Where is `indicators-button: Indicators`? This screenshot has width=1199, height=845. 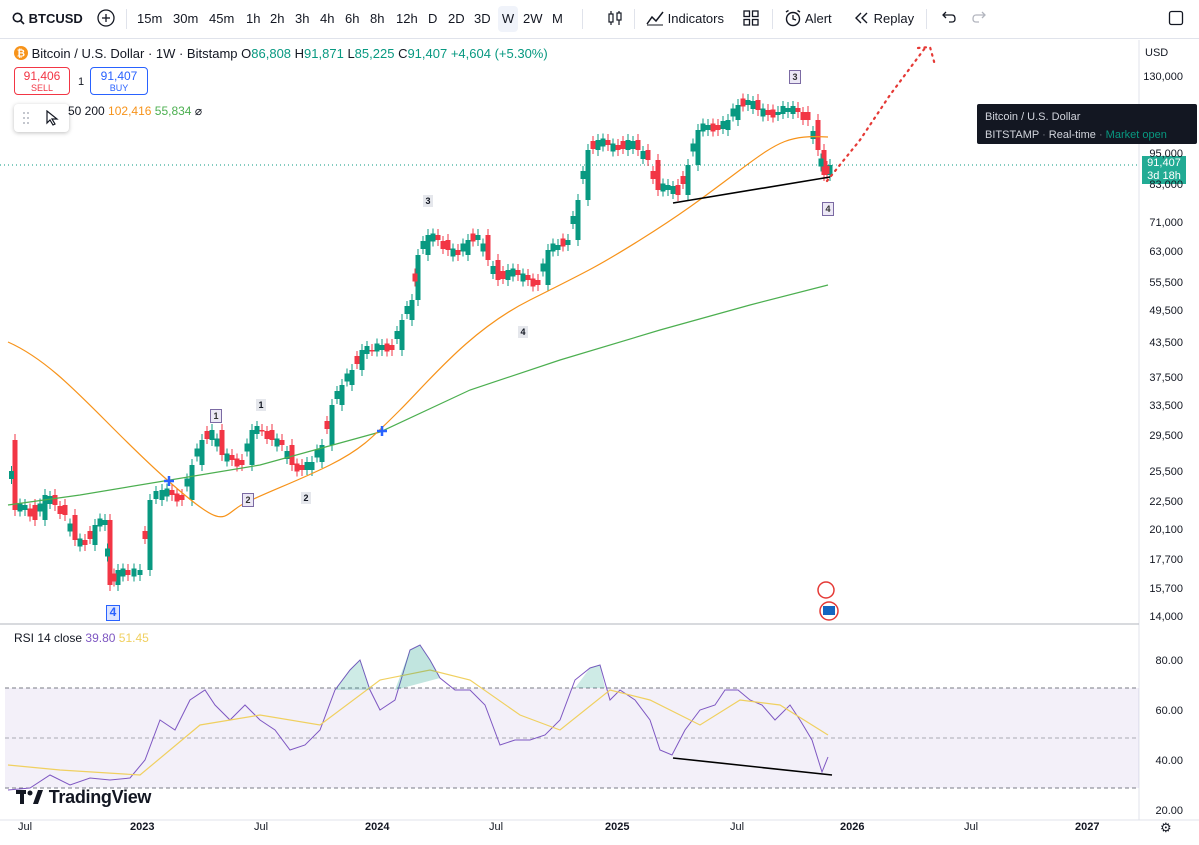
indicators-button: Indicators is located at coordinates (685, 19).